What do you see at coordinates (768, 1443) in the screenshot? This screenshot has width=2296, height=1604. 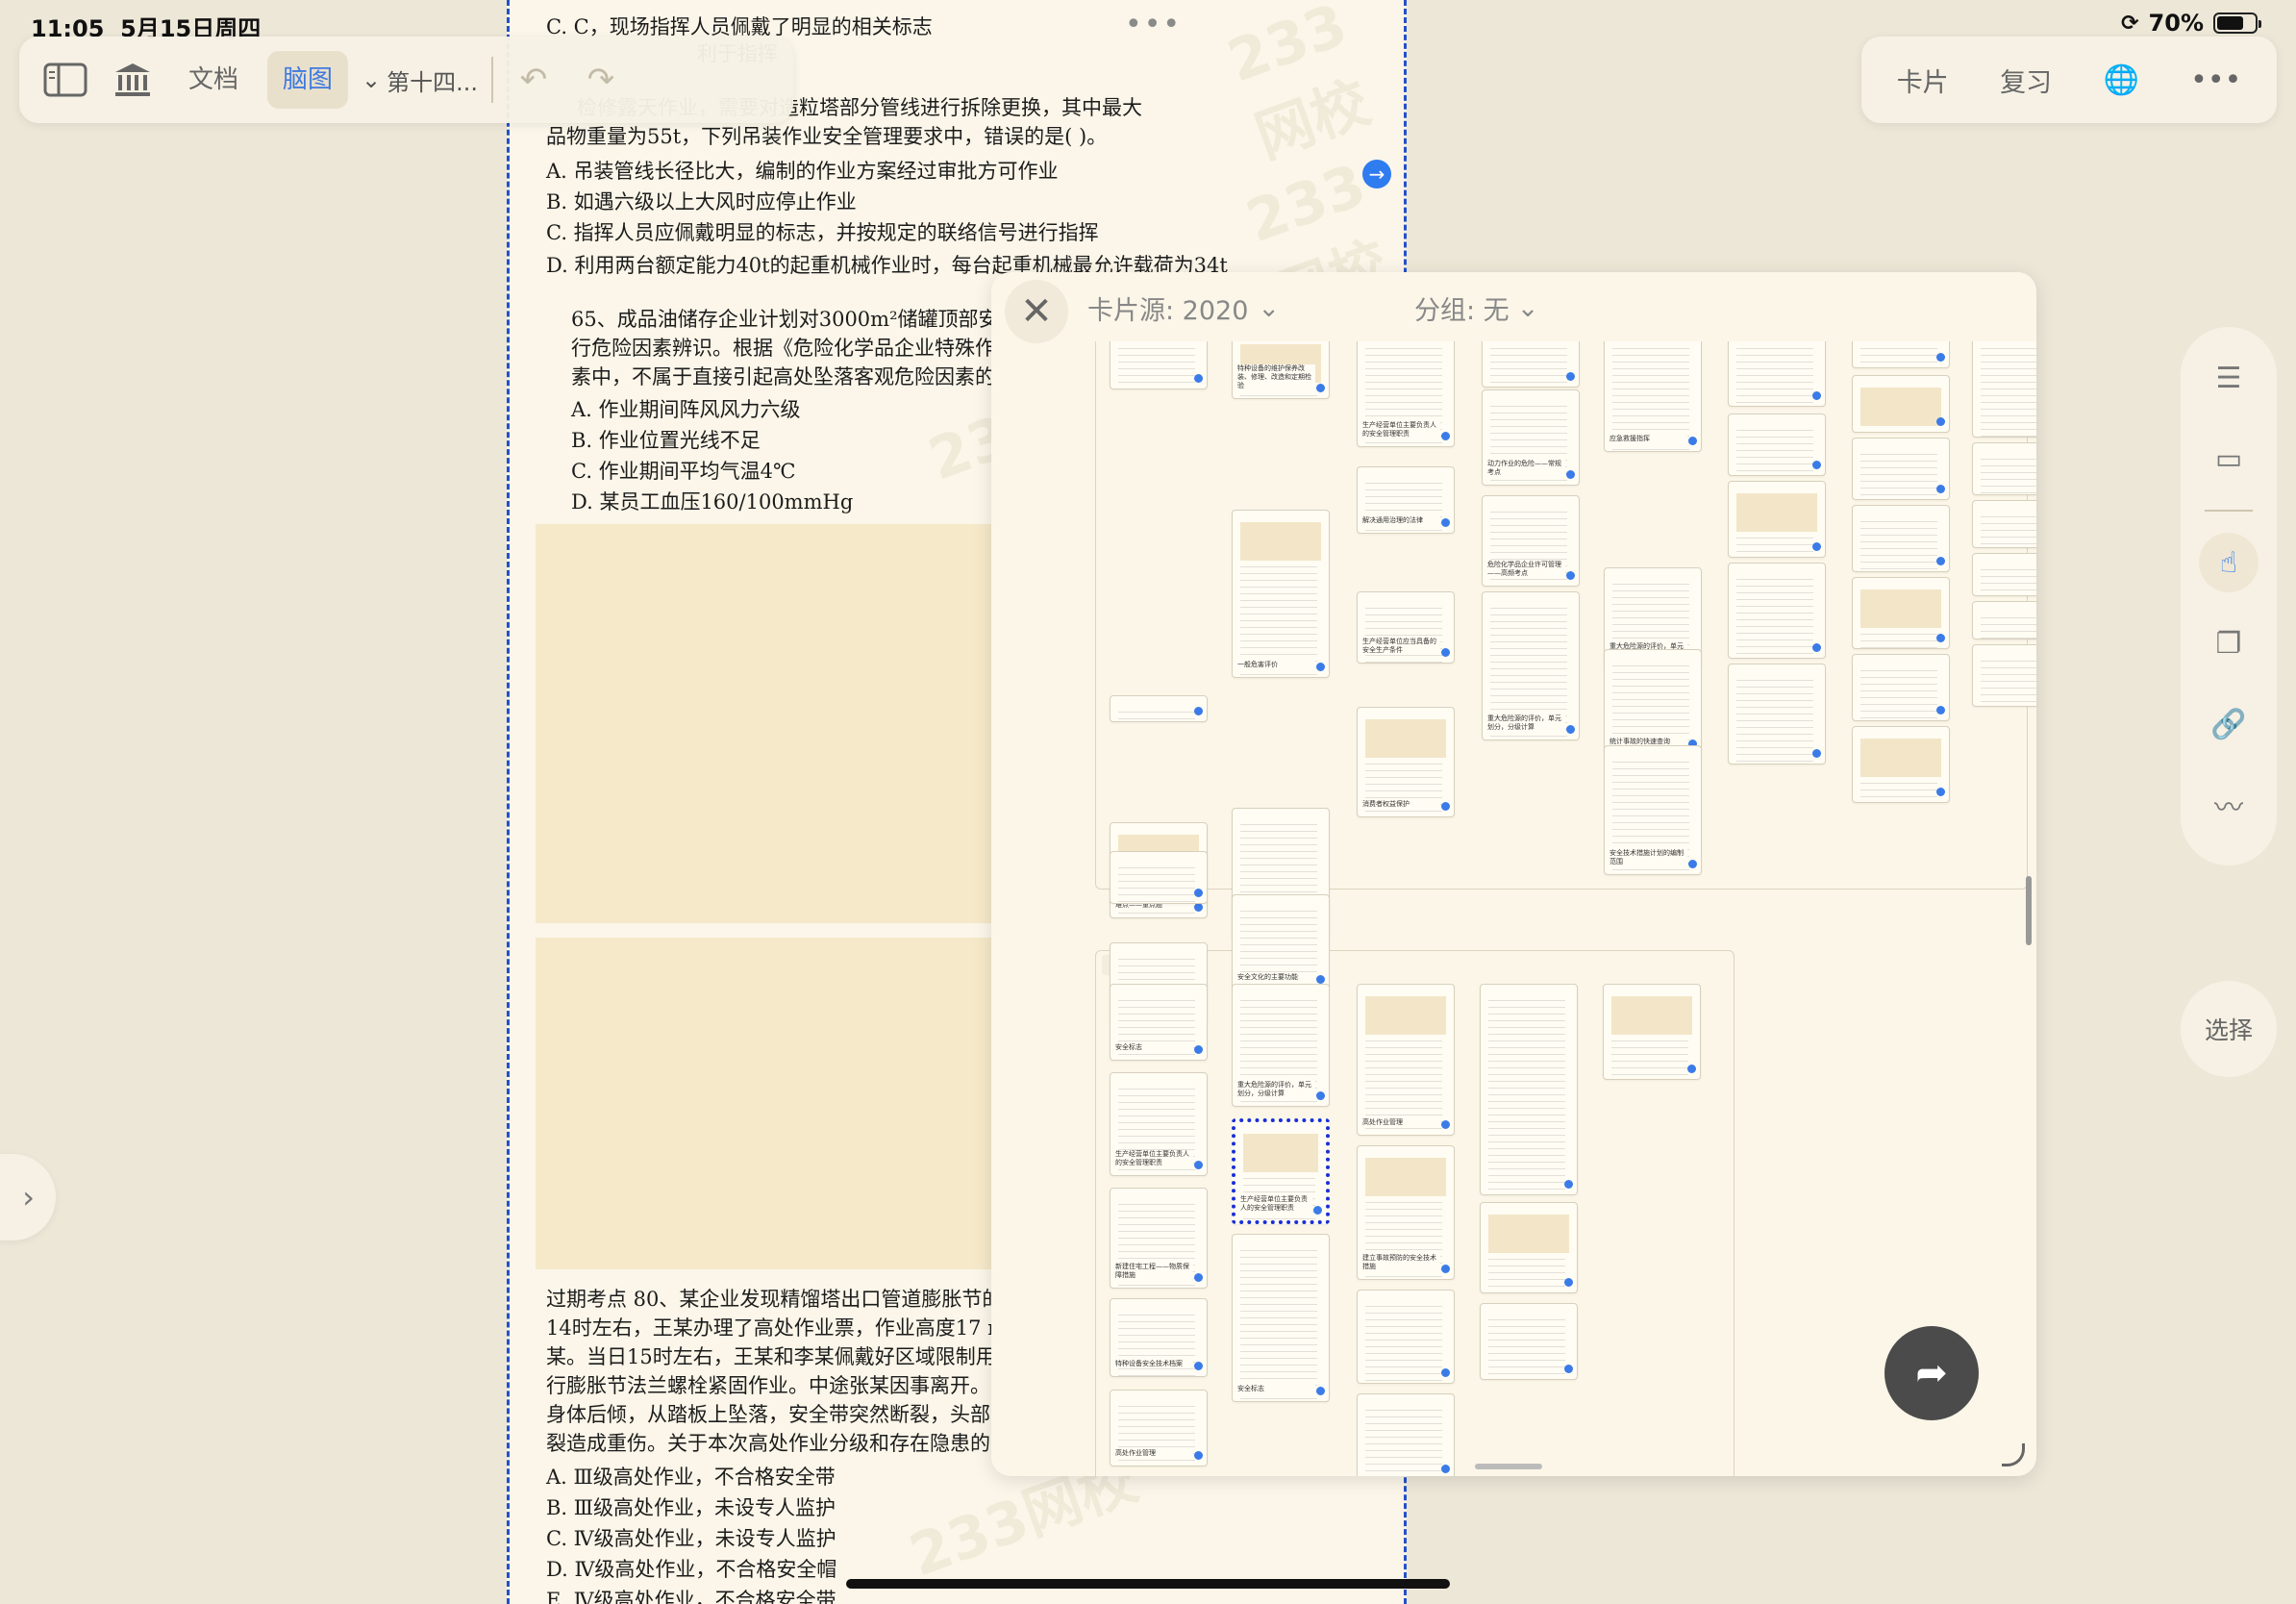 I see `document-text-line: 裂造成重伤。关于本次高处作业分级和存在隐患的` at bounding box center [768, 1443].